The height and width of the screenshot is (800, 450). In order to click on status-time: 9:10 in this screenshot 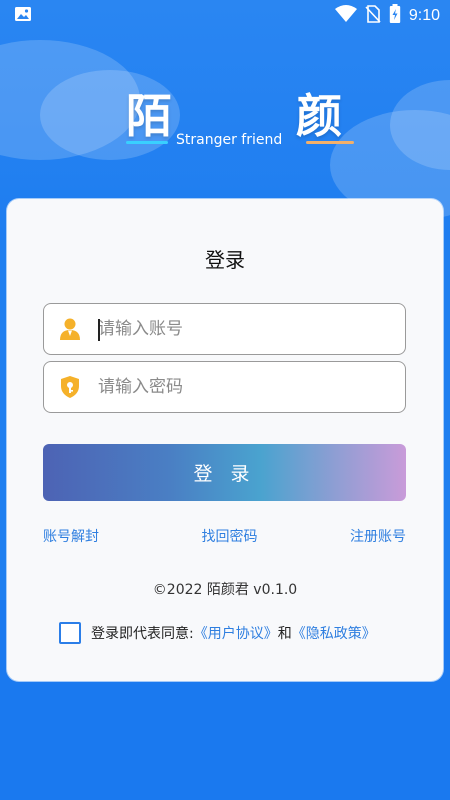, I will do `click(424, 15)`.